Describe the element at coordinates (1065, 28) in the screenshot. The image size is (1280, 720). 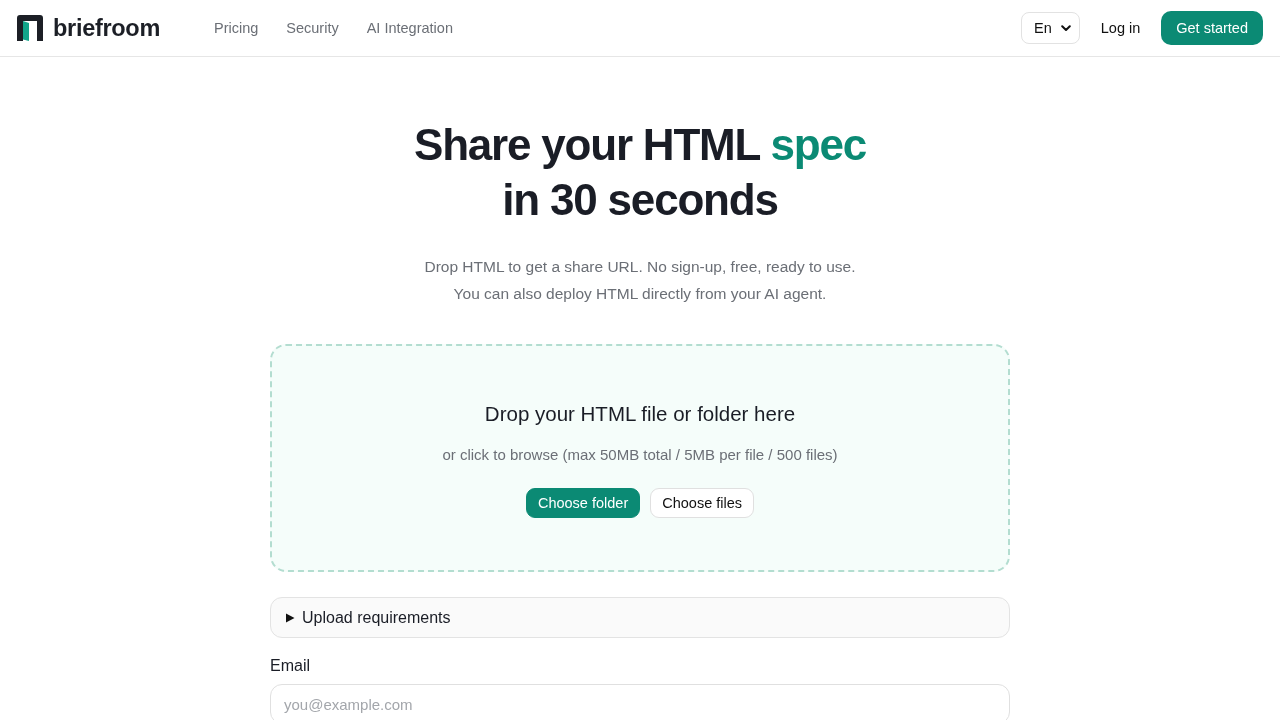
I see `chevron-down-icon` at that location.